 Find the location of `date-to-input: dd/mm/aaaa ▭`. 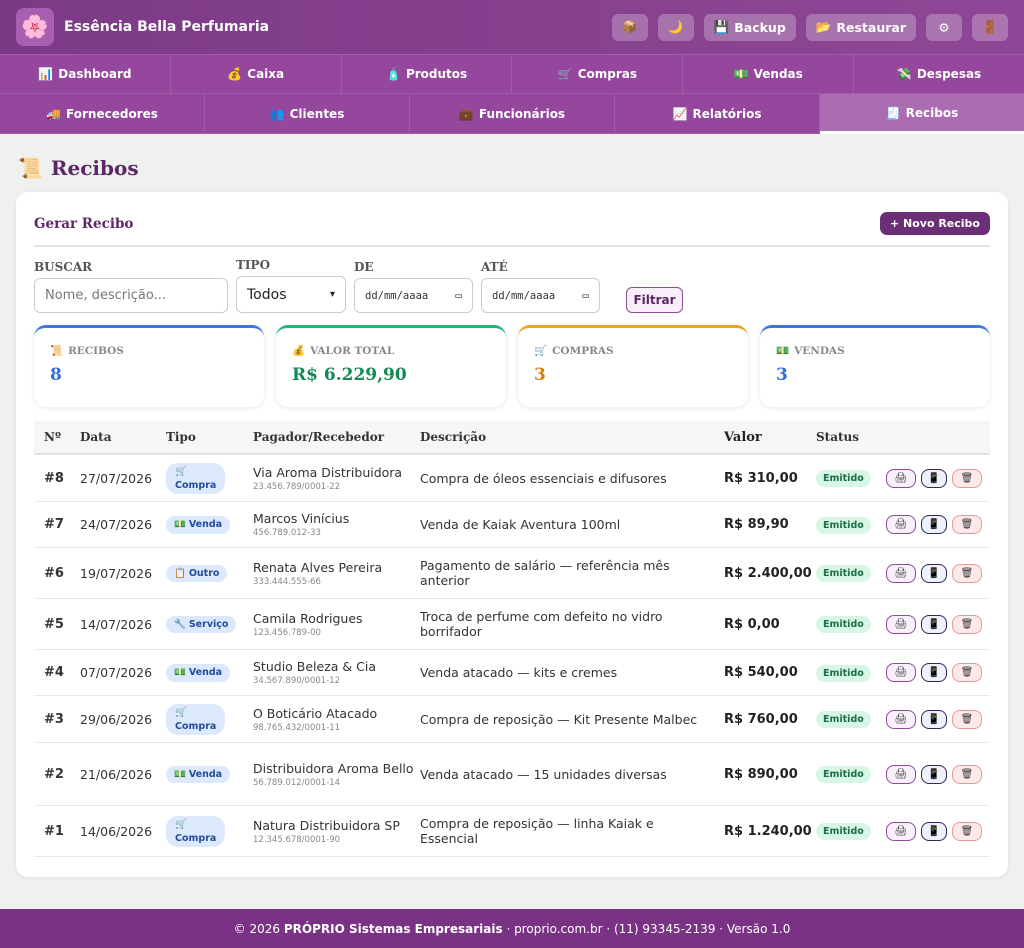

date-to-input: dd/mm/aaaa ▭ is located at coordinates (540, 295).